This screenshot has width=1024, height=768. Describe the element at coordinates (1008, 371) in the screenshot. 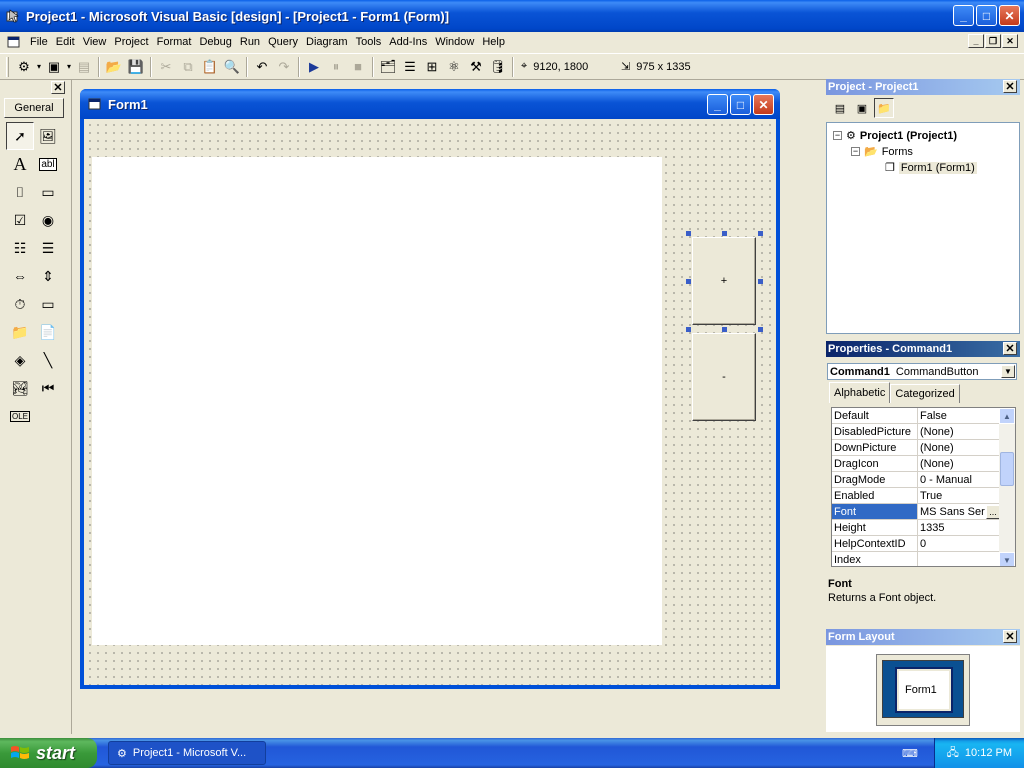

I see `chevron-down-icon: ▼` at that location.